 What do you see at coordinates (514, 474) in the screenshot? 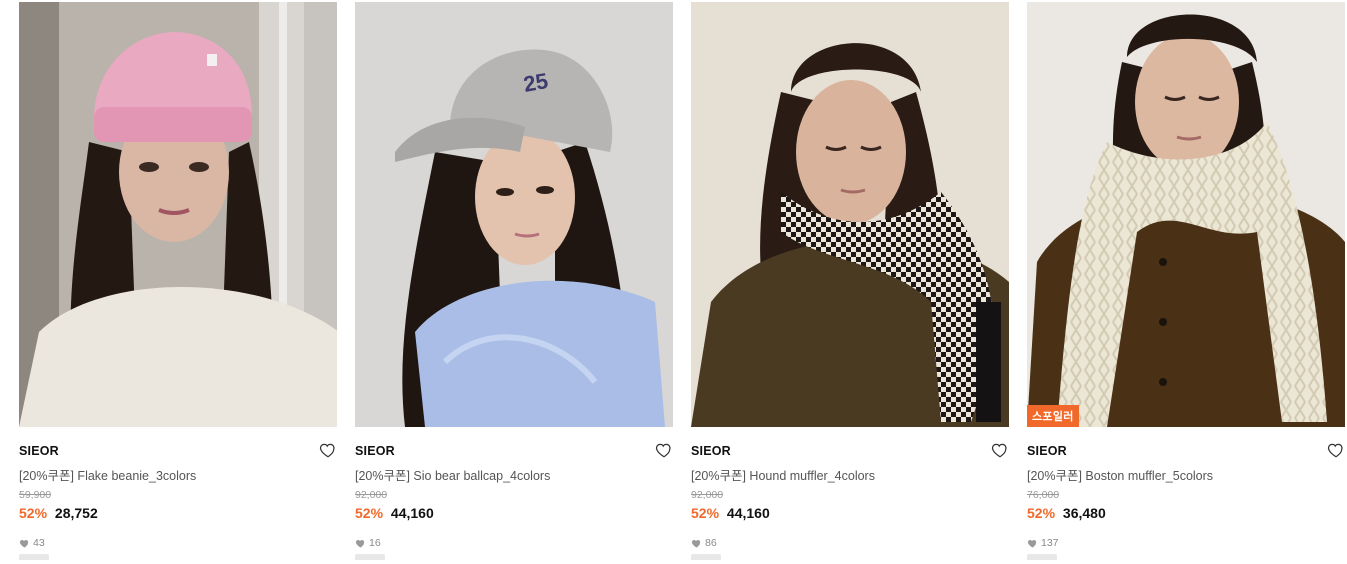
I see `product-title: [20%쿠폰] Sio bear ballcap_4colors` at bounding box center [514, 474].